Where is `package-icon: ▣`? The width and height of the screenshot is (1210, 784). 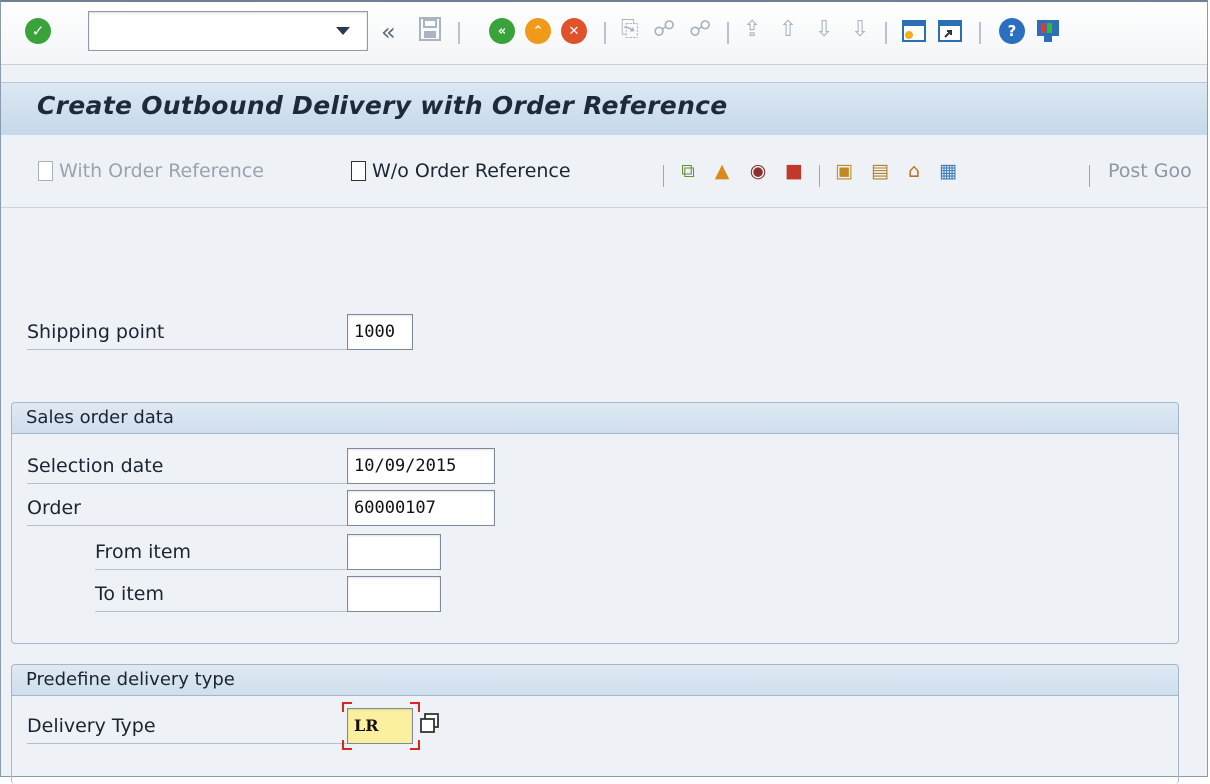
package-icon: ▣ is located at coordinates (844, 171).